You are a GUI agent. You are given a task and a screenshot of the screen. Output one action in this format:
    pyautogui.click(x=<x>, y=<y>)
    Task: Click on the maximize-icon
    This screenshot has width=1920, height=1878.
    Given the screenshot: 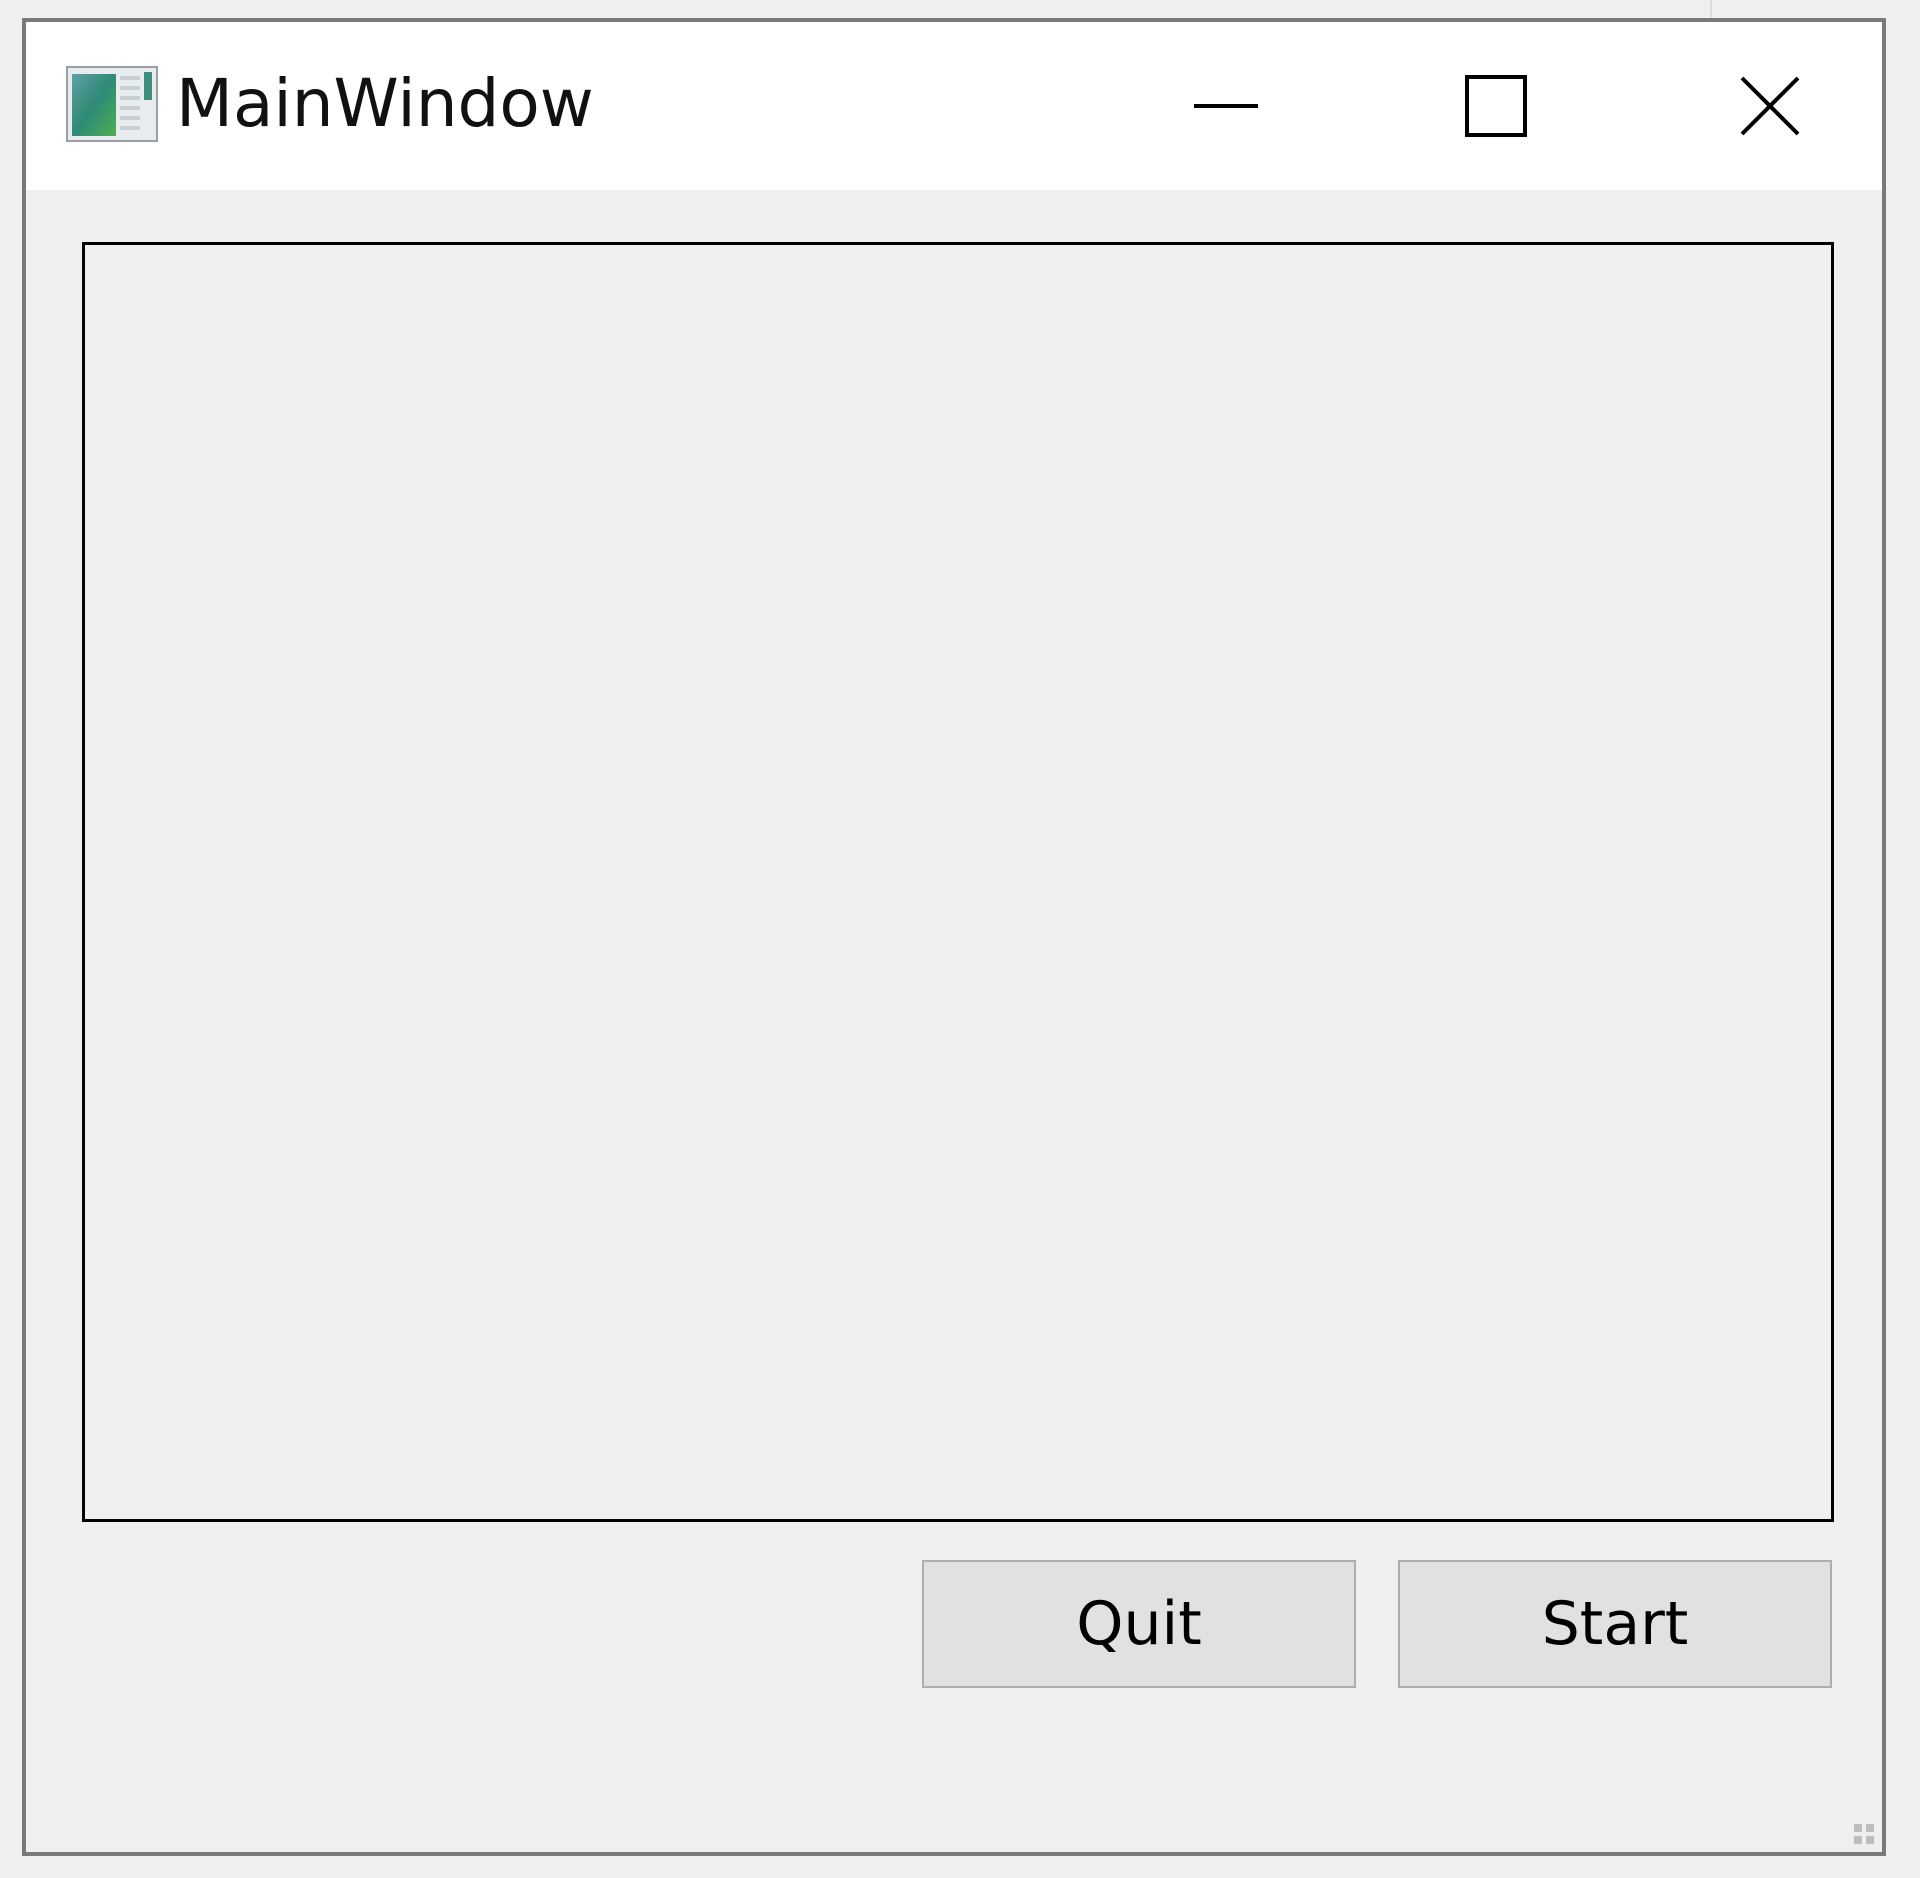 What is the action you would take?
    pyautogui.click(x=1496, y=106)
    